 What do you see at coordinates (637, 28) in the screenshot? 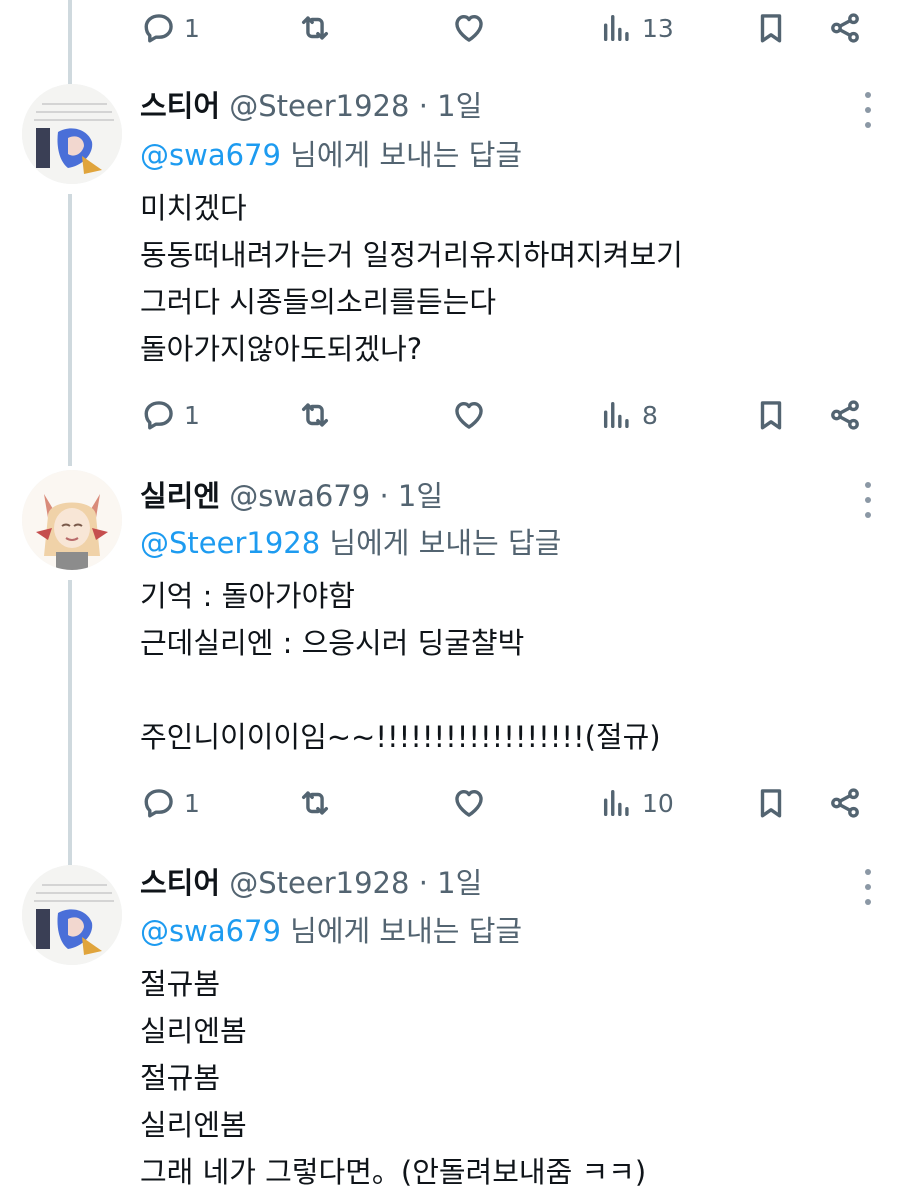
I see `views-button: 13` at bounding box center [637, 28].